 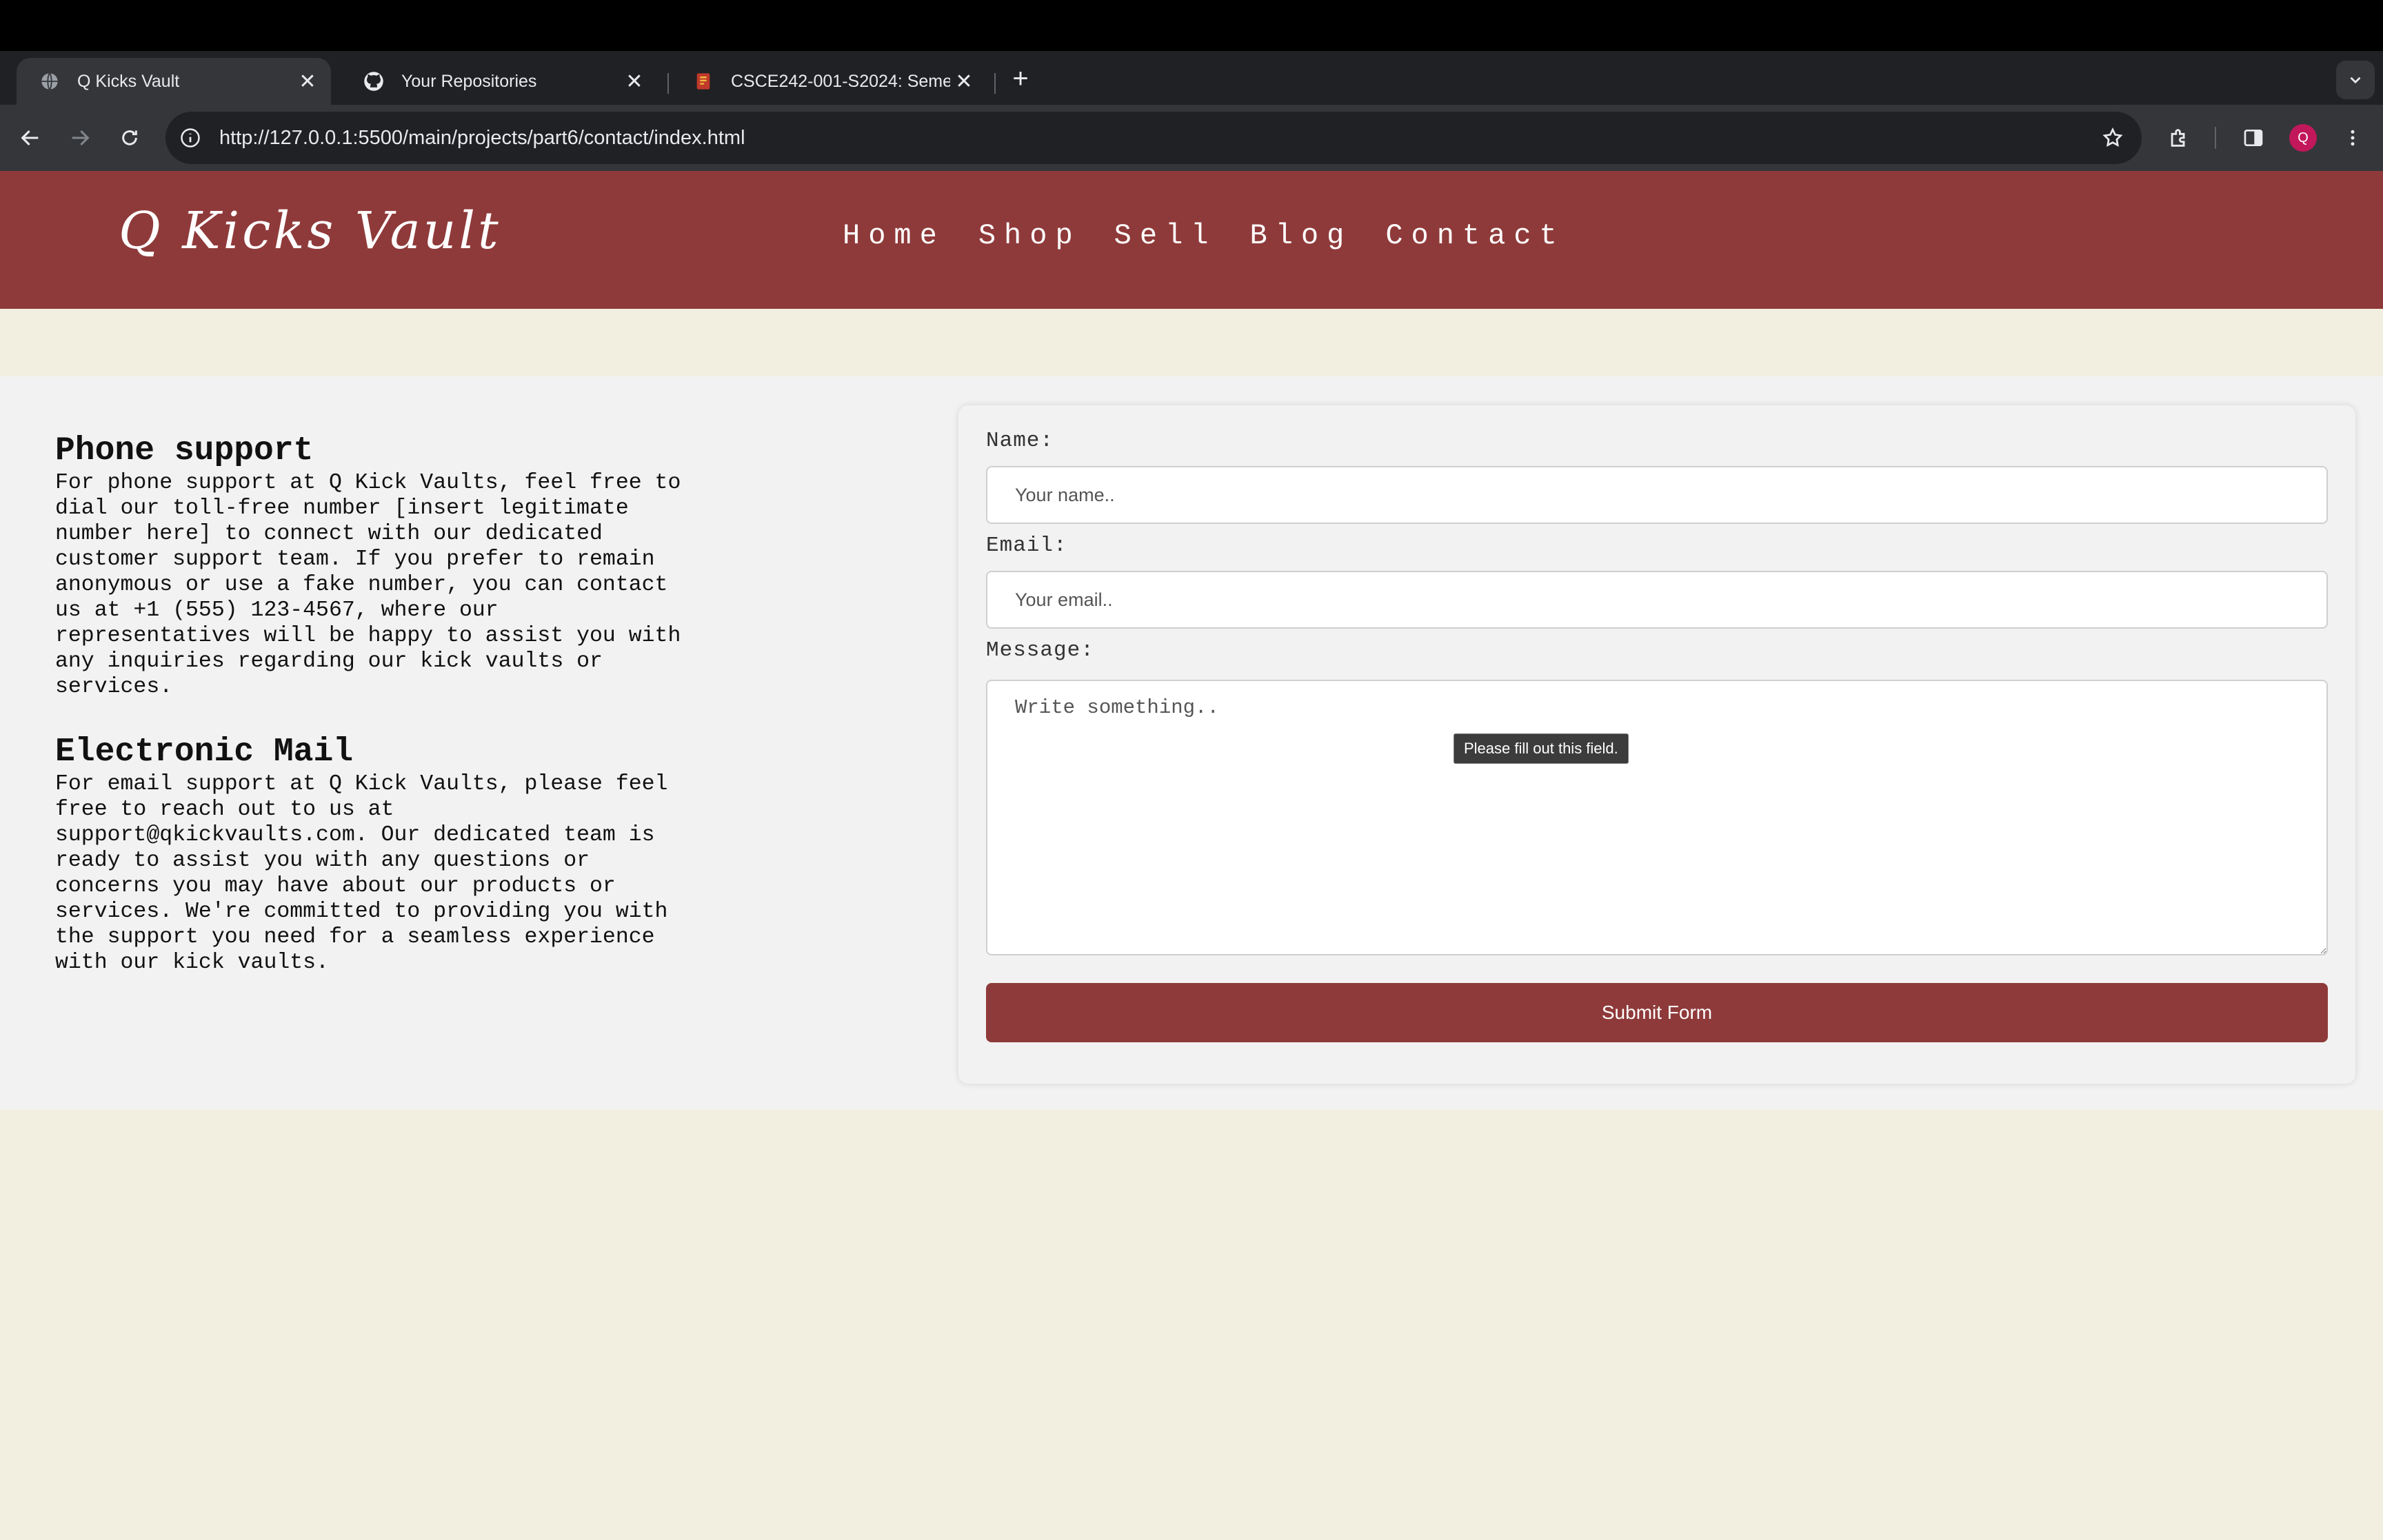 What do you see at coordinates (374, 81) in the screenshot?
I see `github-icon` at bounding box center [374, 81].